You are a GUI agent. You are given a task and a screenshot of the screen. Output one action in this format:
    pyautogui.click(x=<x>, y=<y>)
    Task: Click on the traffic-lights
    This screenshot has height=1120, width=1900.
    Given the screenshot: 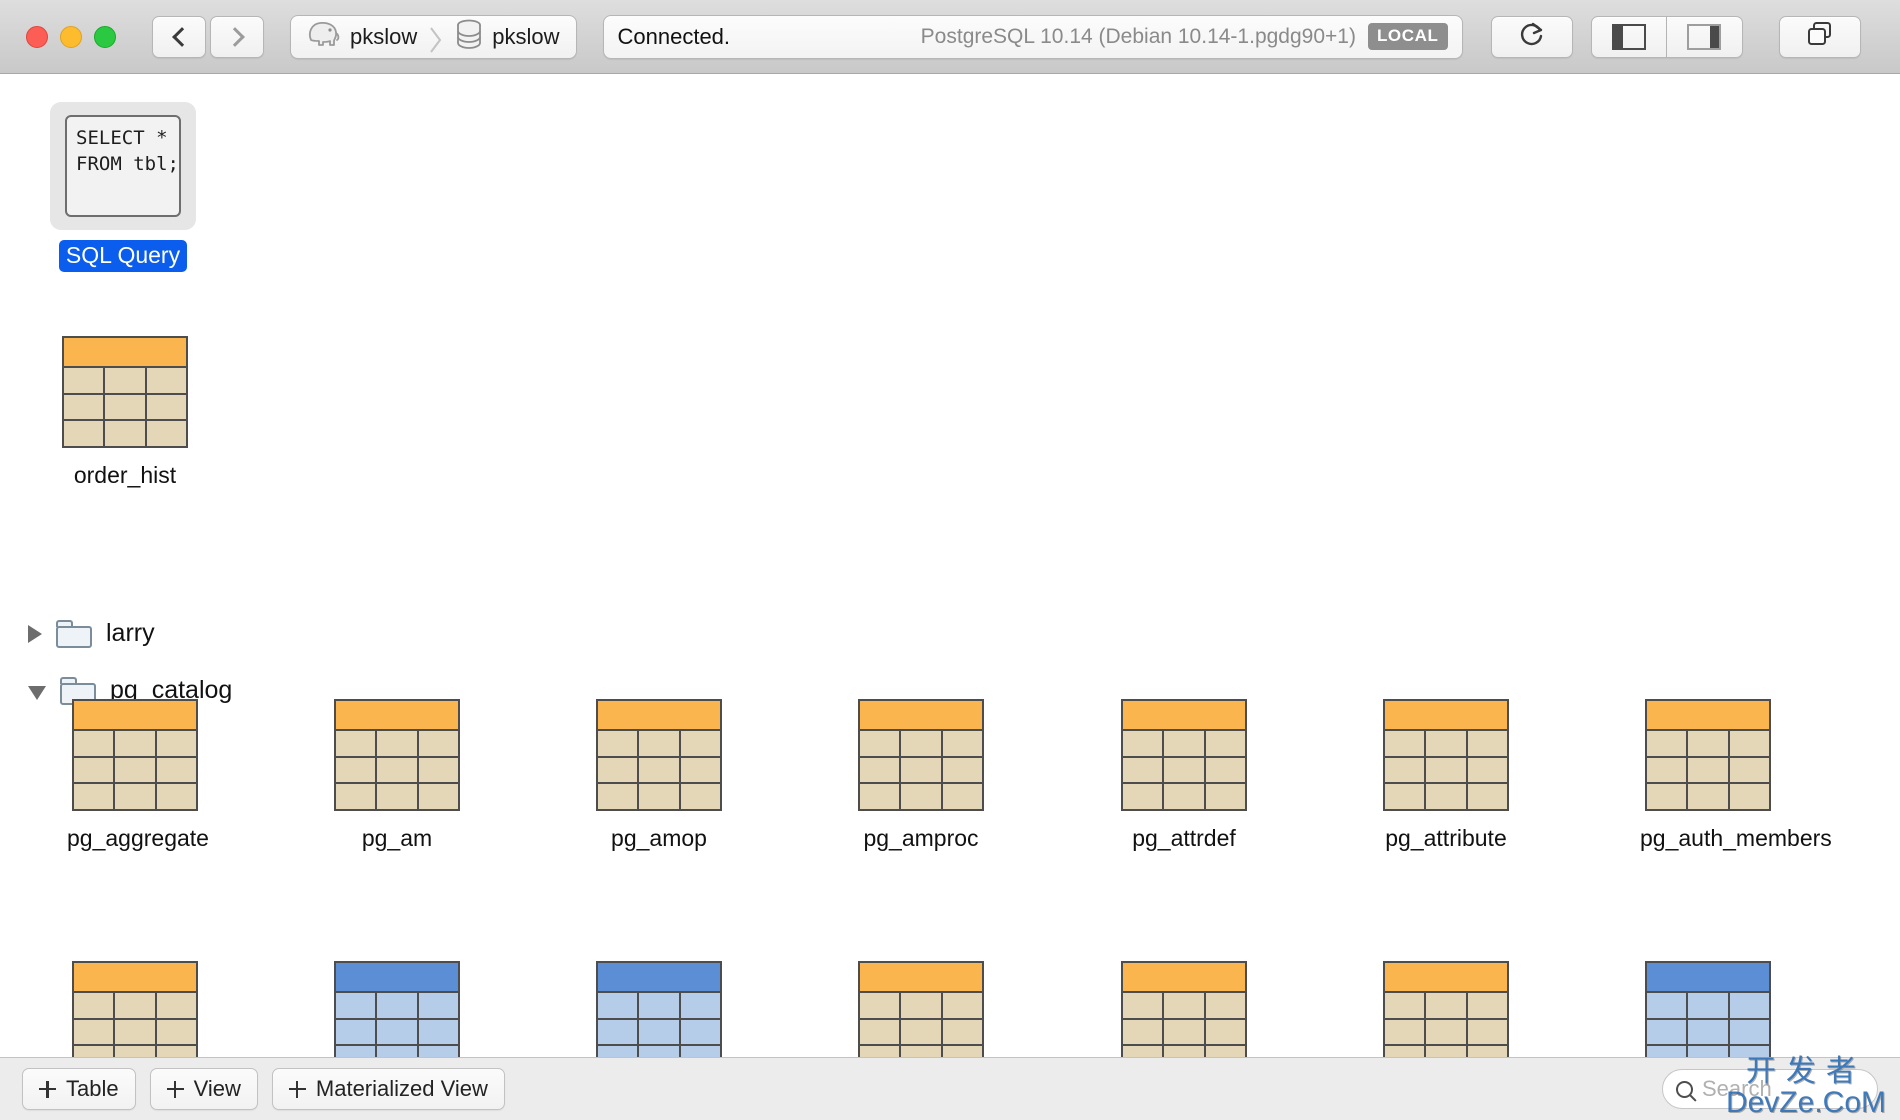 What is the action you would take?
    pyautogui.click(x=71, y=36)
    